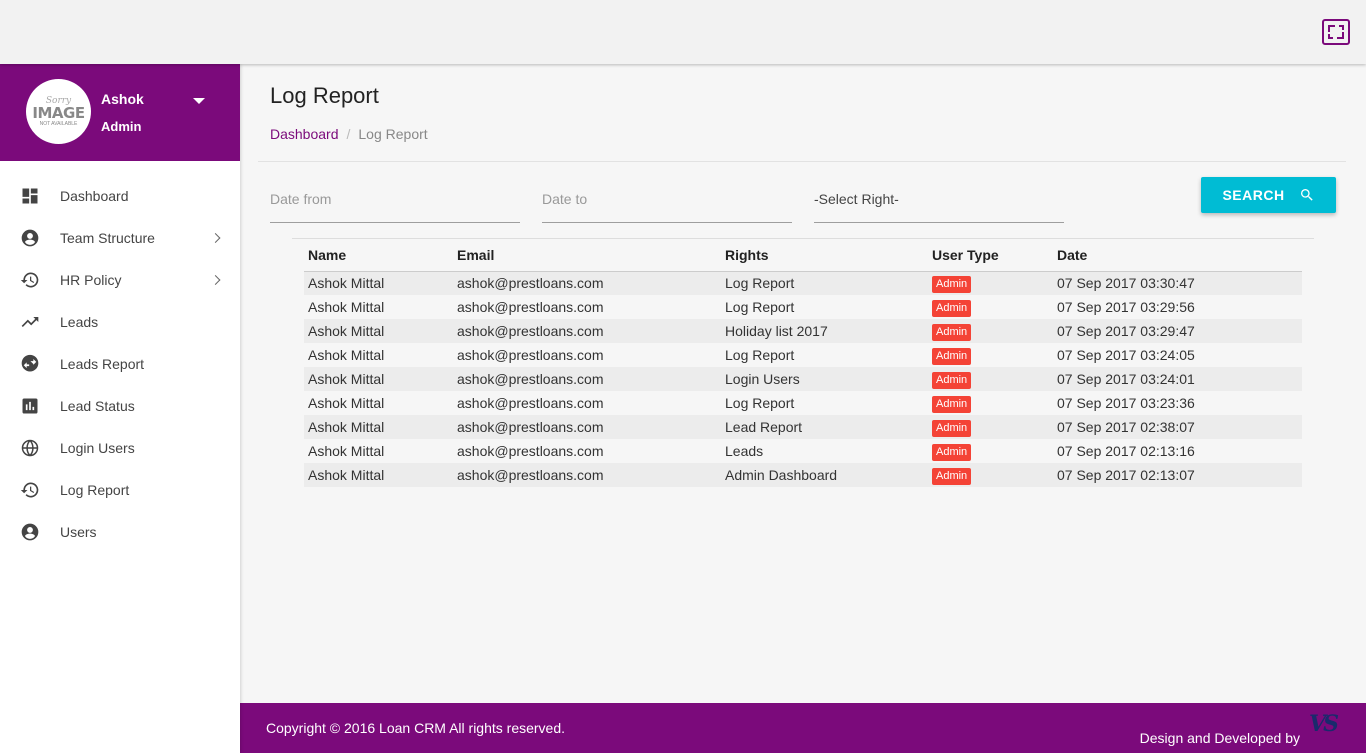 This screenshot has width=1366, height=753. I want to click on sidebar-item-label: Log Report, so click(95, 490).